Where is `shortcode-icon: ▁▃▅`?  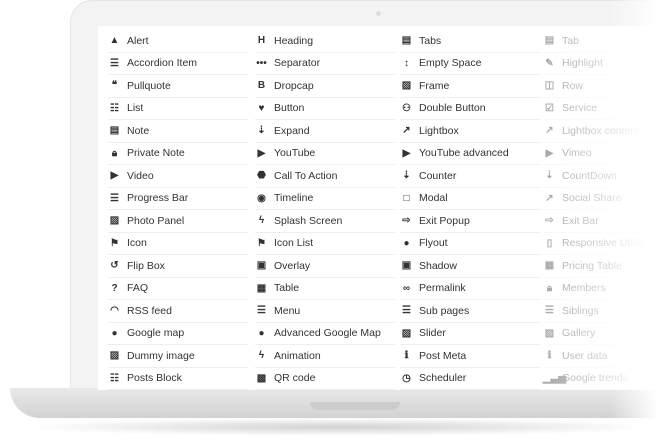
shortcode-icon: ▁▃▅ is located at coordinates (555, 378).